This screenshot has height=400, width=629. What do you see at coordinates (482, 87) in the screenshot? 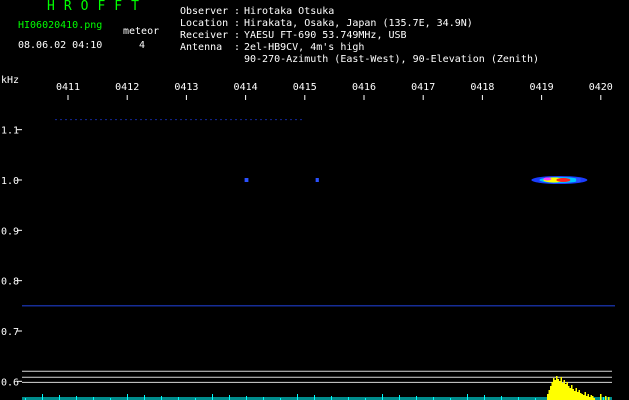
I see `x-tick-label: 0418` at bounding box center [482, 87].